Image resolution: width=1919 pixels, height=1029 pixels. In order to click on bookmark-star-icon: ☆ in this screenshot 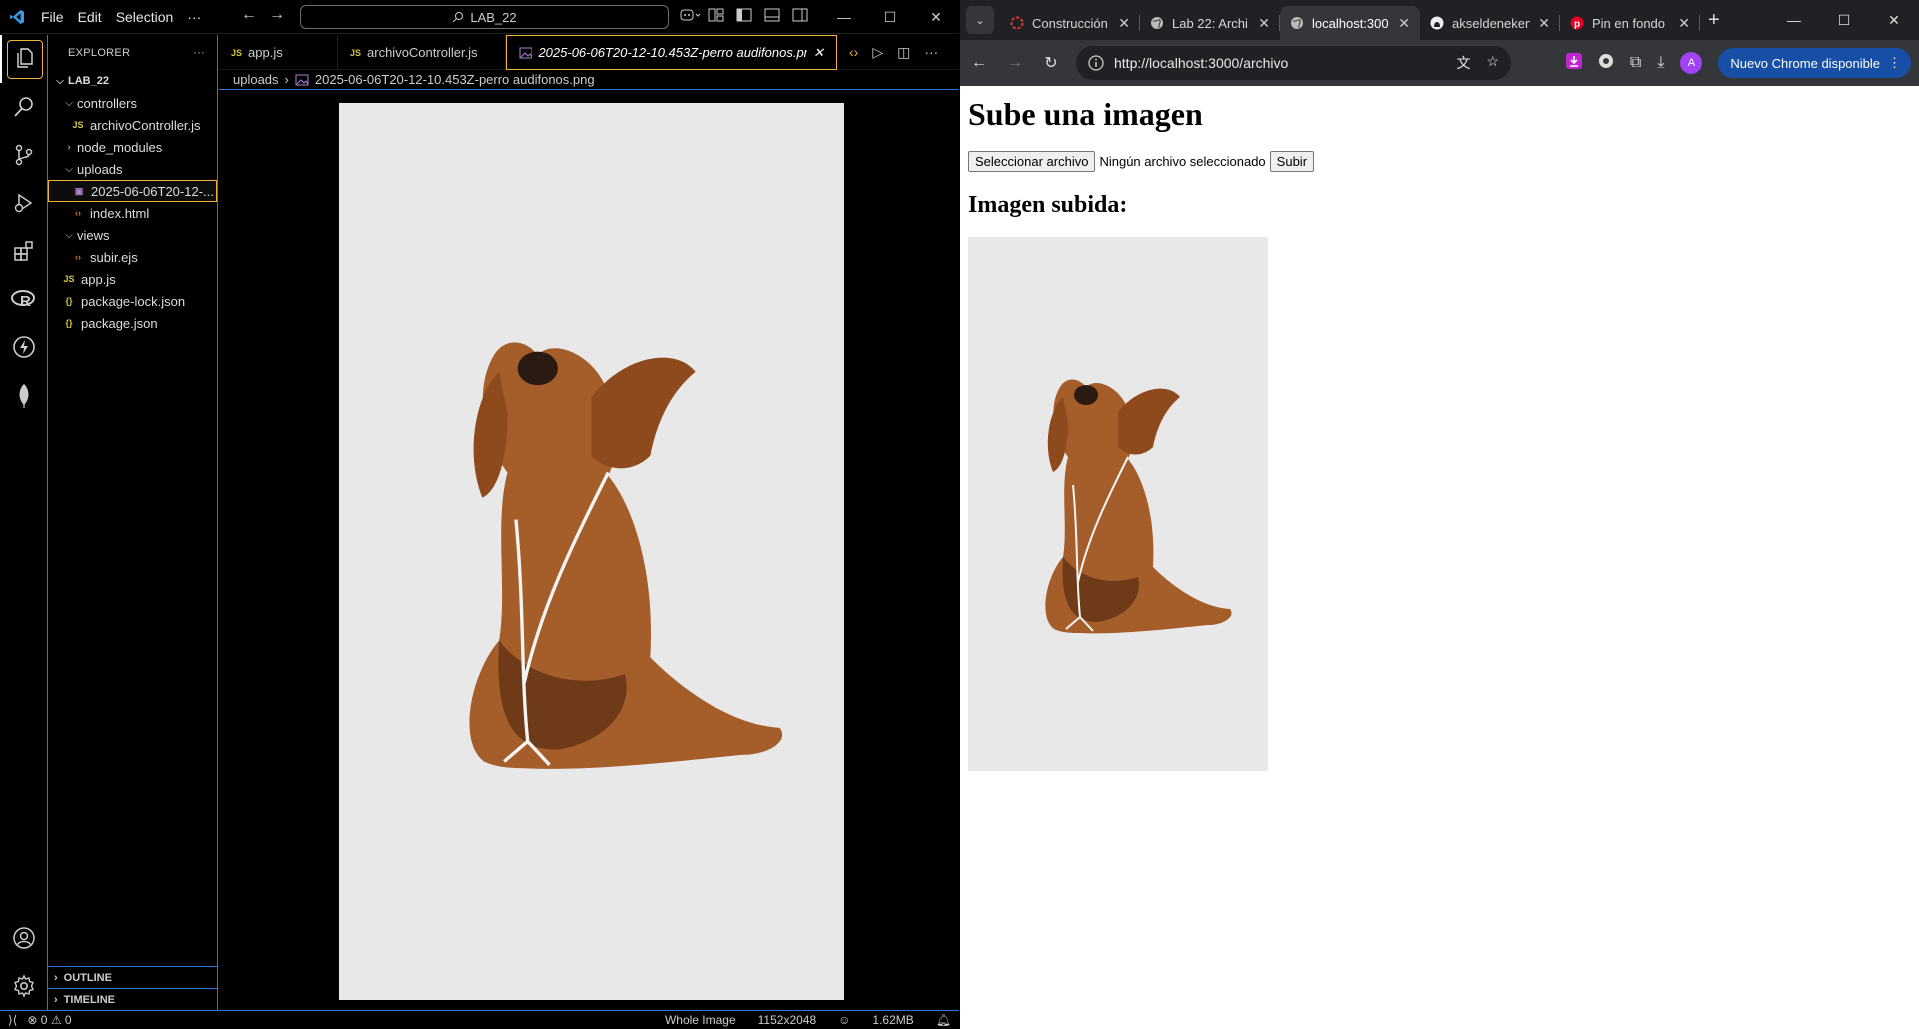, I will do `click(1492, 63)`.